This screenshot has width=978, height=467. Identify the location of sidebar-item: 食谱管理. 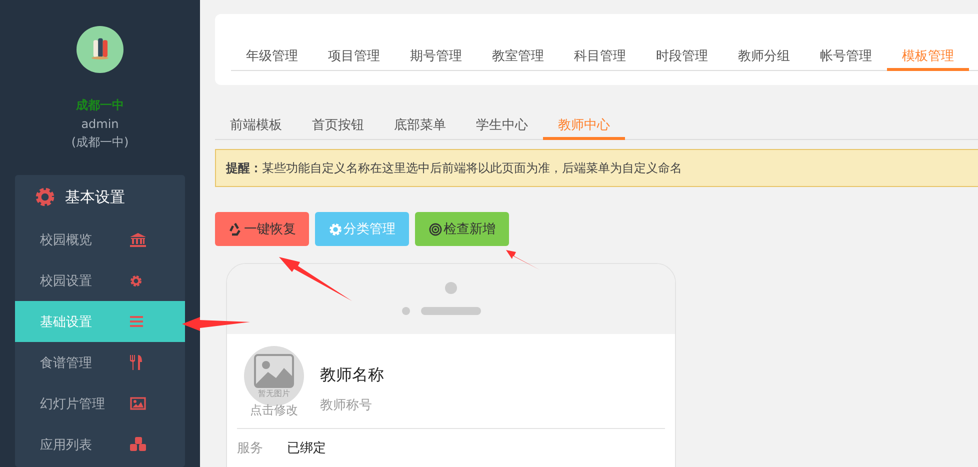
(100, 362).